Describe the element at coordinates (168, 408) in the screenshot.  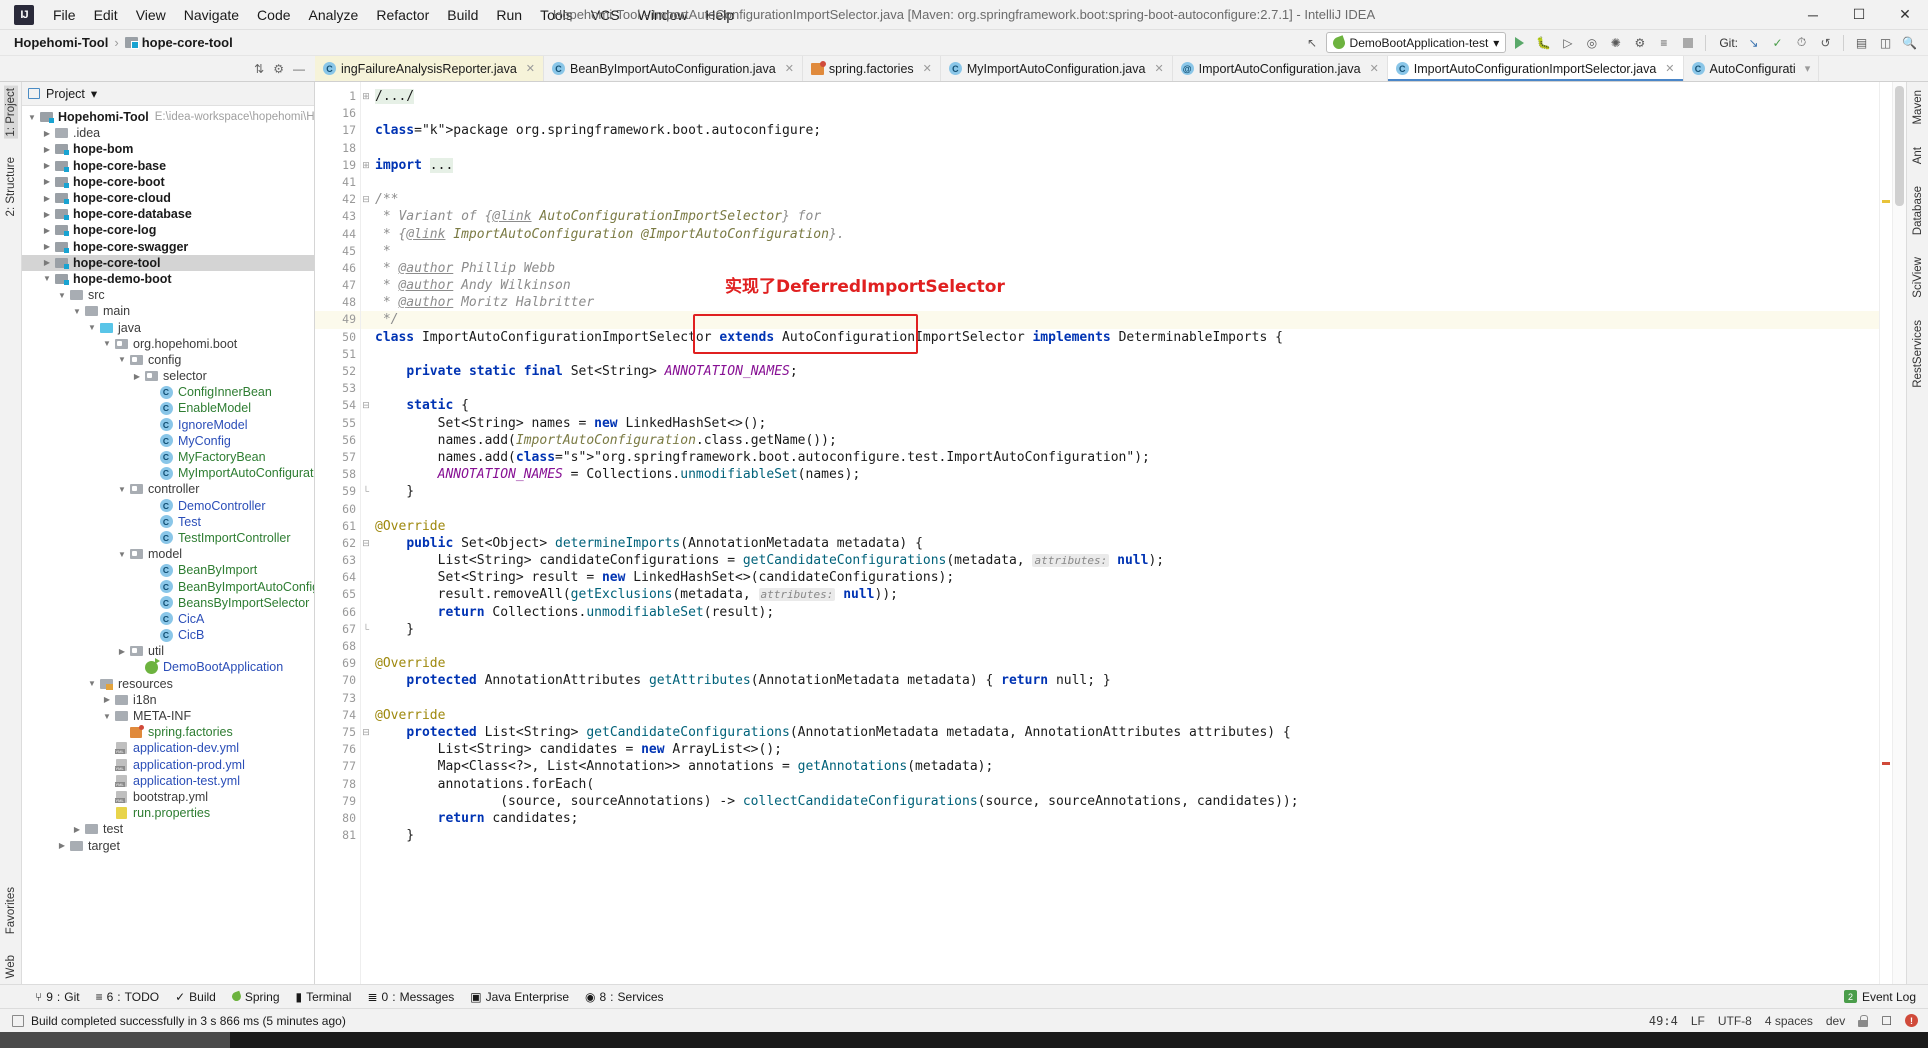
I see `tree-node-enablemodel: C EnableModel` at that location.